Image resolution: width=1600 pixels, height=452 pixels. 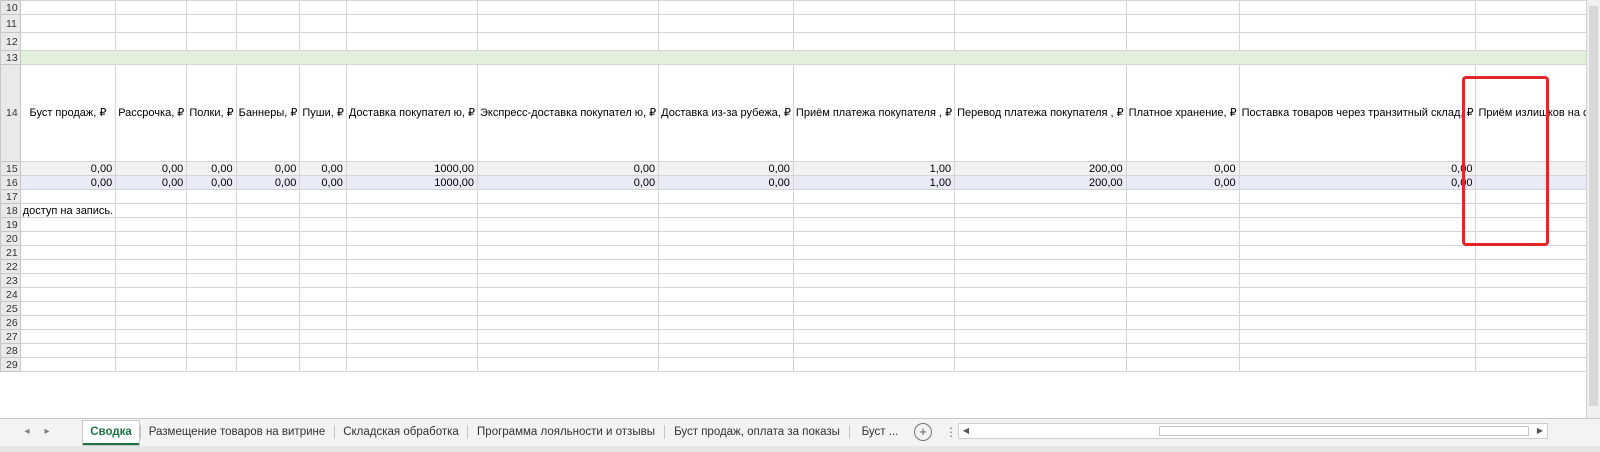 I want to click on column-header: Доставка из-за рубежа, ₽, so click(x=726, y=113).